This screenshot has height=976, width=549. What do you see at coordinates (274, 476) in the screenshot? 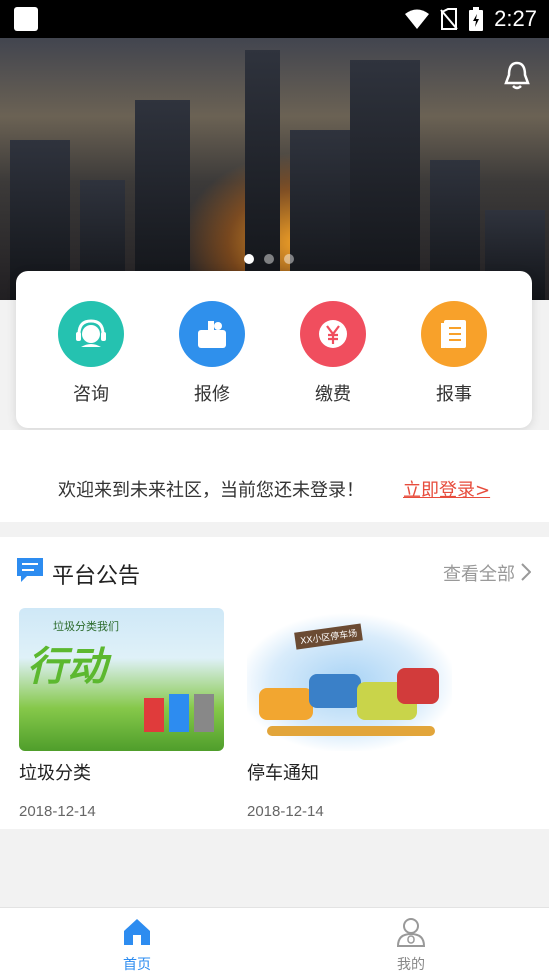
I see `welcome-section: 欢迎来到未来社区，当前您还未登录！ 立即登录>` at bounding box center [274, 476].